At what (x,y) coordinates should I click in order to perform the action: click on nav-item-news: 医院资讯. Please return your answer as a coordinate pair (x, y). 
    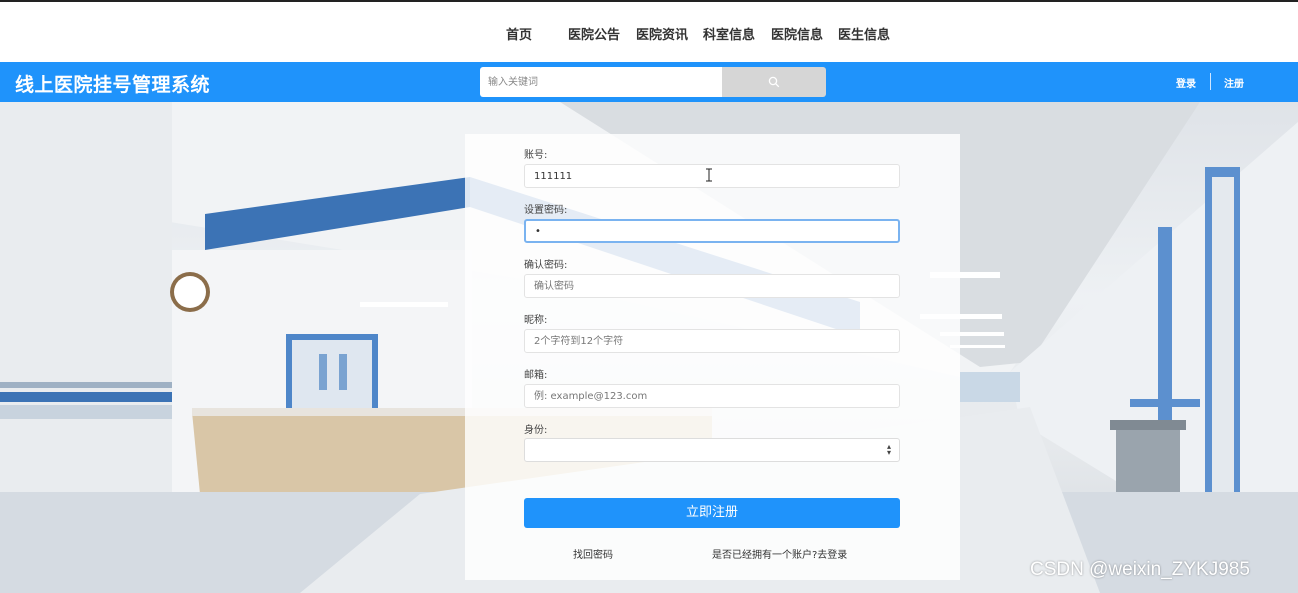
    Looking at the image, I should click on (662, 33).